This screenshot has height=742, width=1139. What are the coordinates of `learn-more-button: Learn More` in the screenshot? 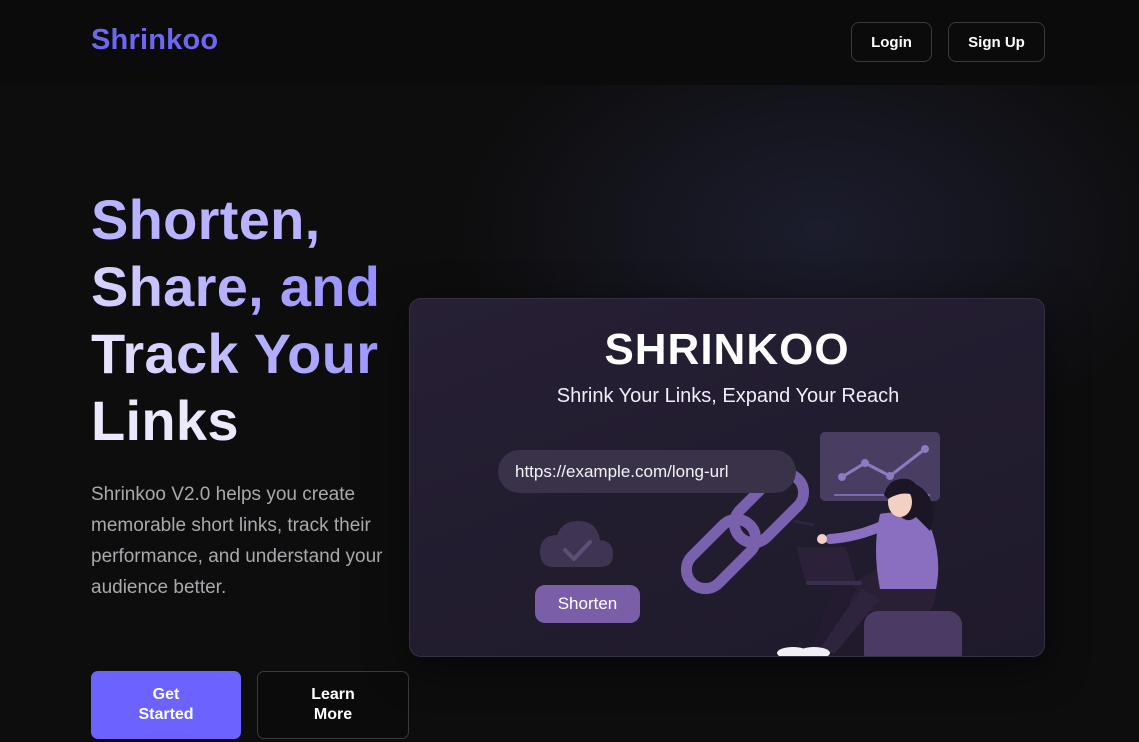 It's located at (333, 705).